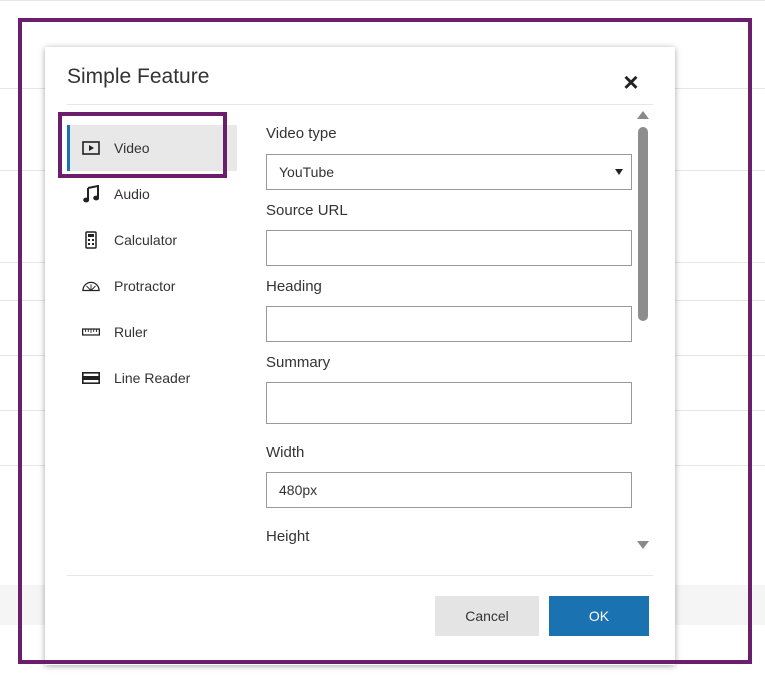 This screenshot has height=675, width=765. What do you see at coordinates (298, 362) in the screenshot?
I see `summary-label: Summary` at bounding box center [298, 362].